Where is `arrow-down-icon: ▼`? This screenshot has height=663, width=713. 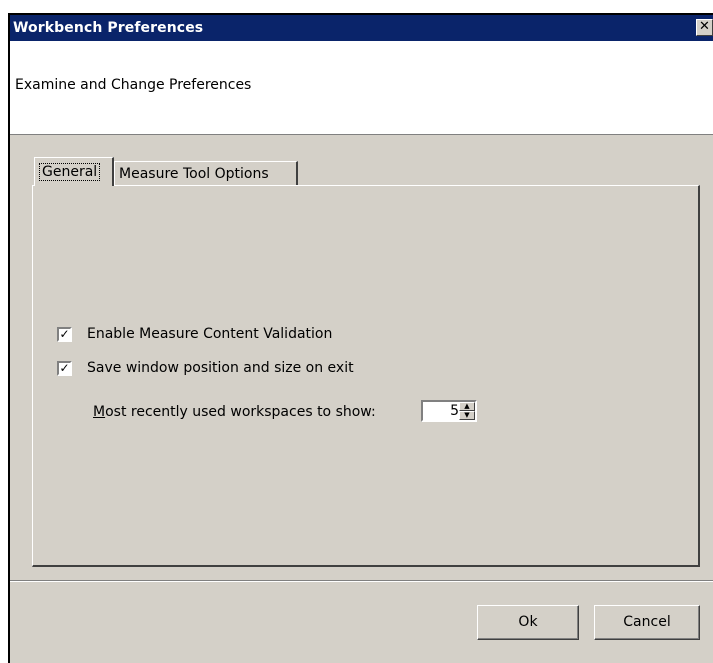
arrow-down-icon: ▼ is located at coordinates (467, 415).